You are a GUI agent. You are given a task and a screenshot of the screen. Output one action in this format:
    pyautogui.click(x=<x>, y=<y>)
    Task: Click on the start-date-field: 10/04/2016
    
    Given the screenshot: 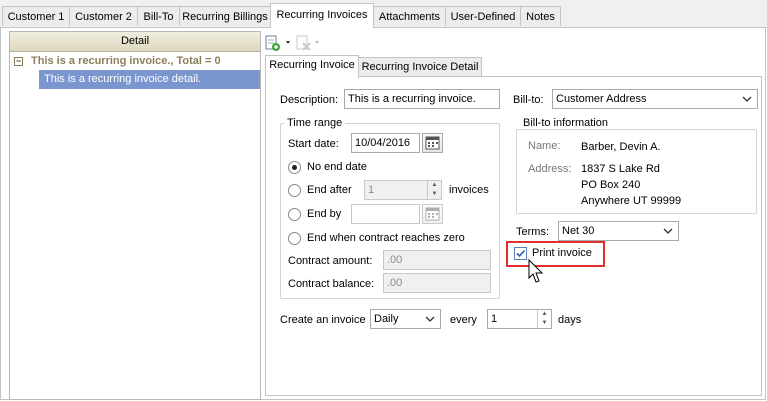 What is the action you would take?
    pyautogui.click(x=385, y=143)
    